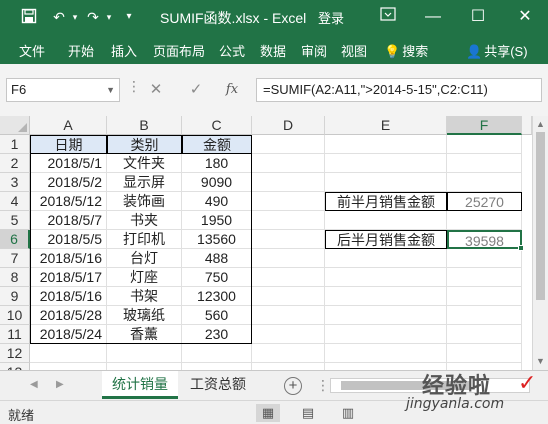 This screenshot has height=424, width=548. What do you see at coordinates (68, 182) in the screenshot?
I see `date-cell: 2018/5/2` at bounding box center [68, 182].